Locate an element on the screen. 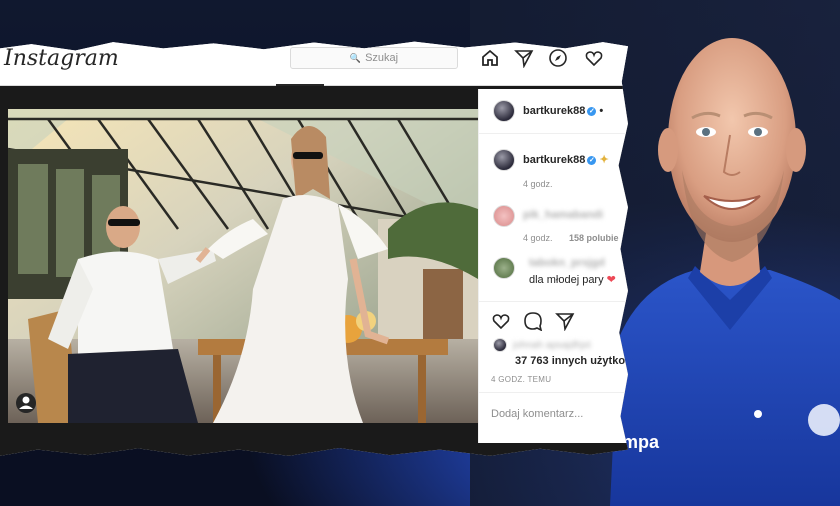 This screenshot has height=506, width=840. comment-item: tabokn_prsjgd dla młodej pary ❤ is located at coordinates (553, 273).